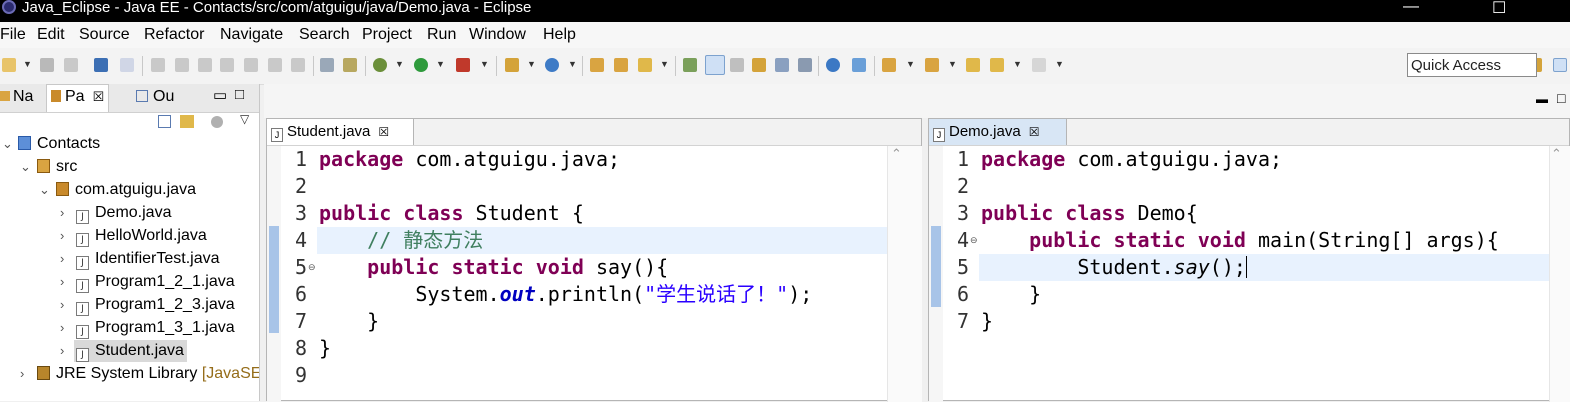 The width and height of the screenshot is (1570, 402). I want to click on step-over-icon, so click(275, 65).